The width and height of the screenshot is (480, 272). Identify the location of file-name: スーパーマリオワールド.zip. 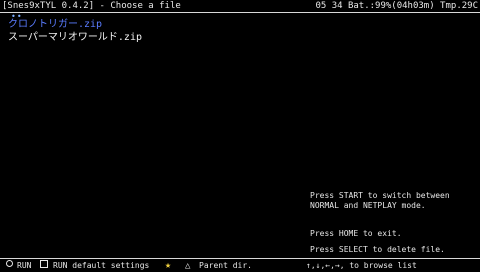
(75, 37).